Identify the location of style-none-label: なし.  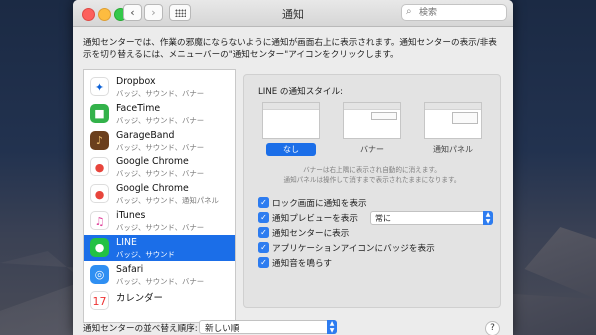
(291, 149).